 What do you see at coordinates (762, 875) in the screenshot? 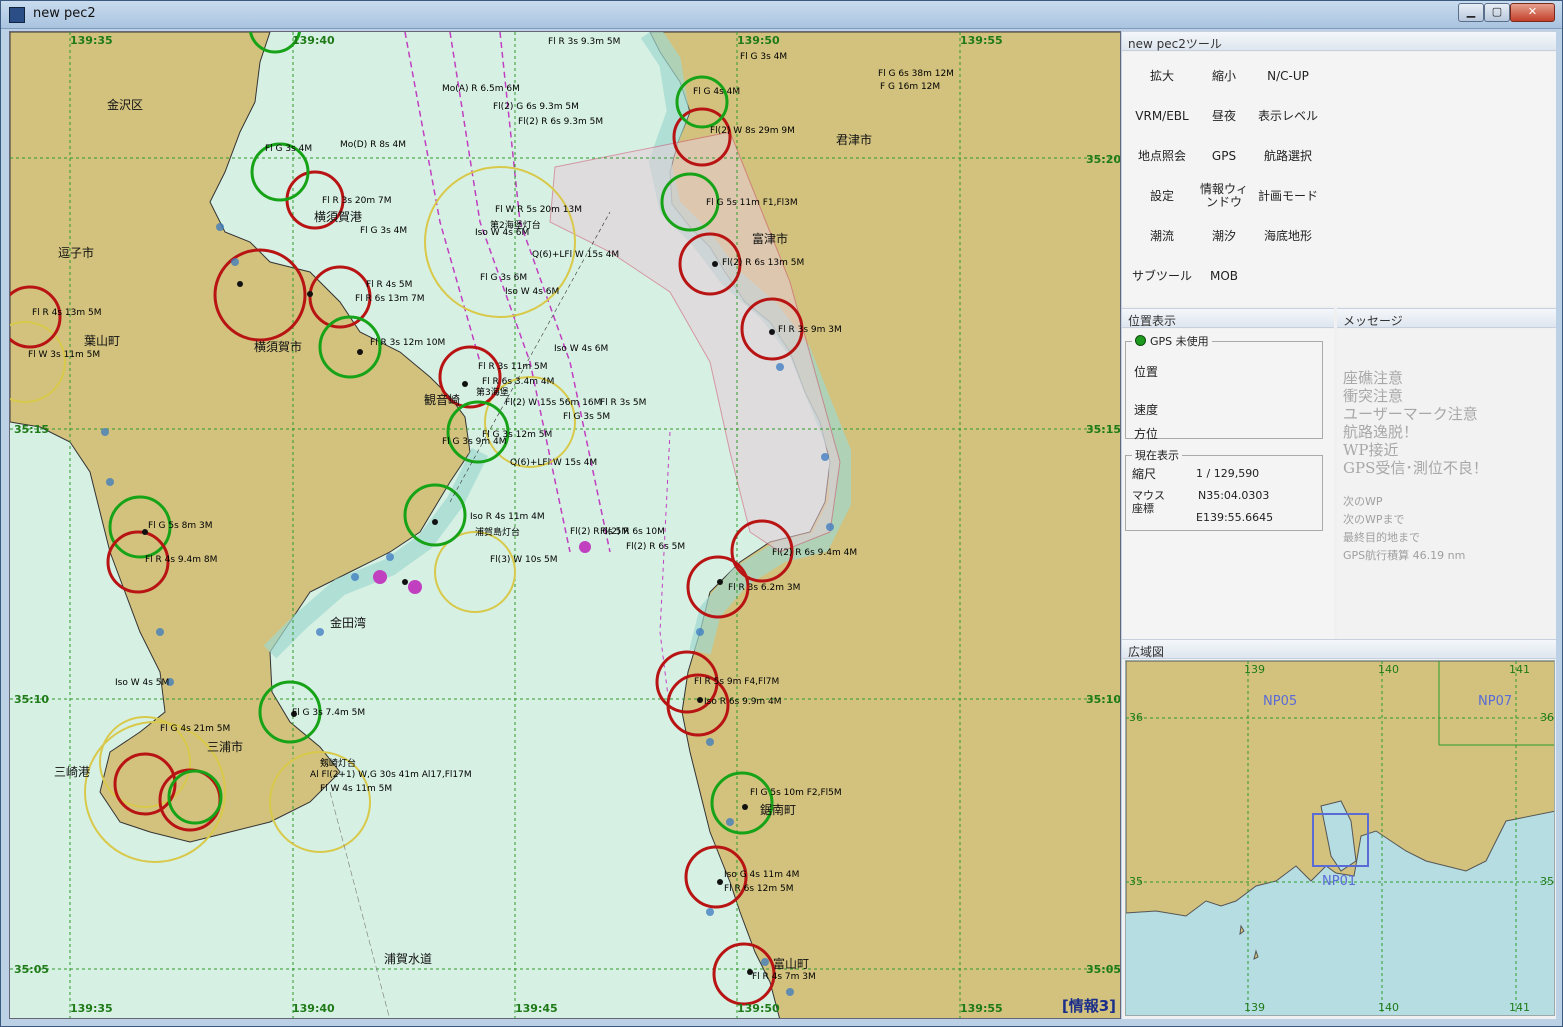
I see `light-label: Iso G 4s 11m 4M` at bounding box center [762, 875].